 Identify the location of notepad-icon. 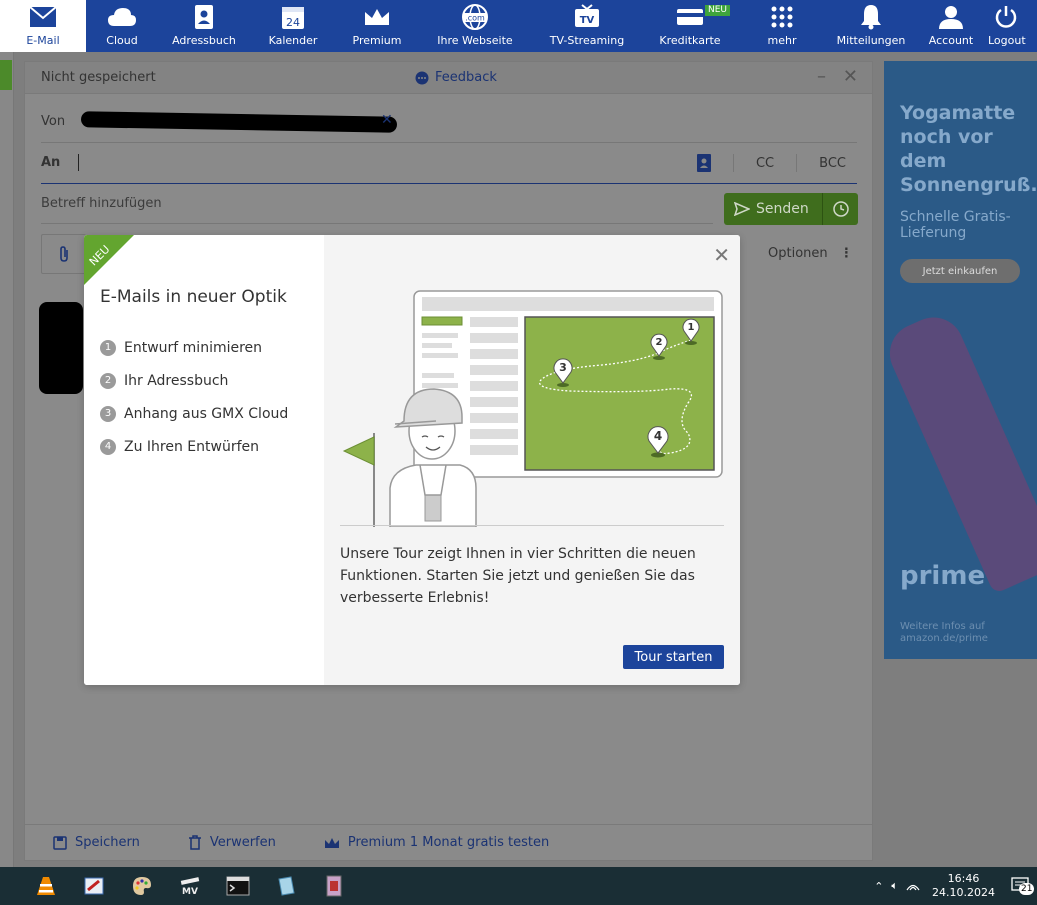
(286, 886).